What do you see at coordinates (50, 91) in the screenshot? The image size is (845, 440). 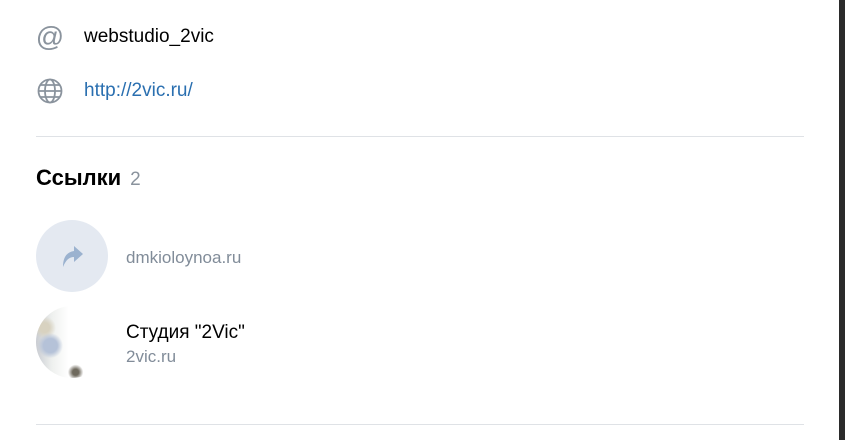 I see `globe-icon` at bounding box center [50, 91].